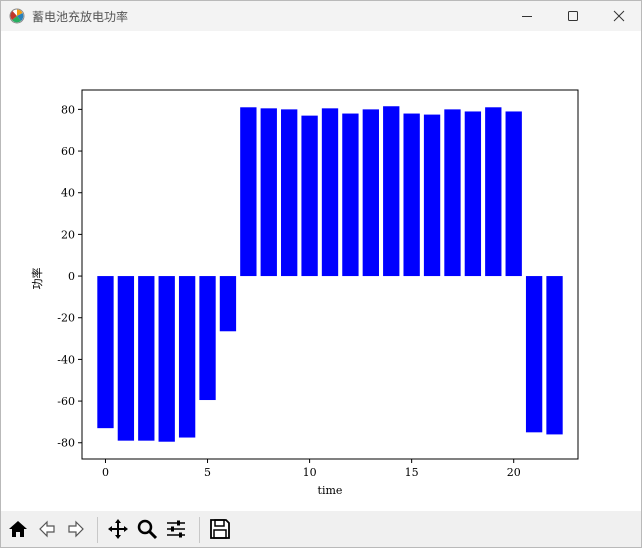 The width and height of the screenshot is (642, 548). I want to click on close-icon, so click(619, 16).